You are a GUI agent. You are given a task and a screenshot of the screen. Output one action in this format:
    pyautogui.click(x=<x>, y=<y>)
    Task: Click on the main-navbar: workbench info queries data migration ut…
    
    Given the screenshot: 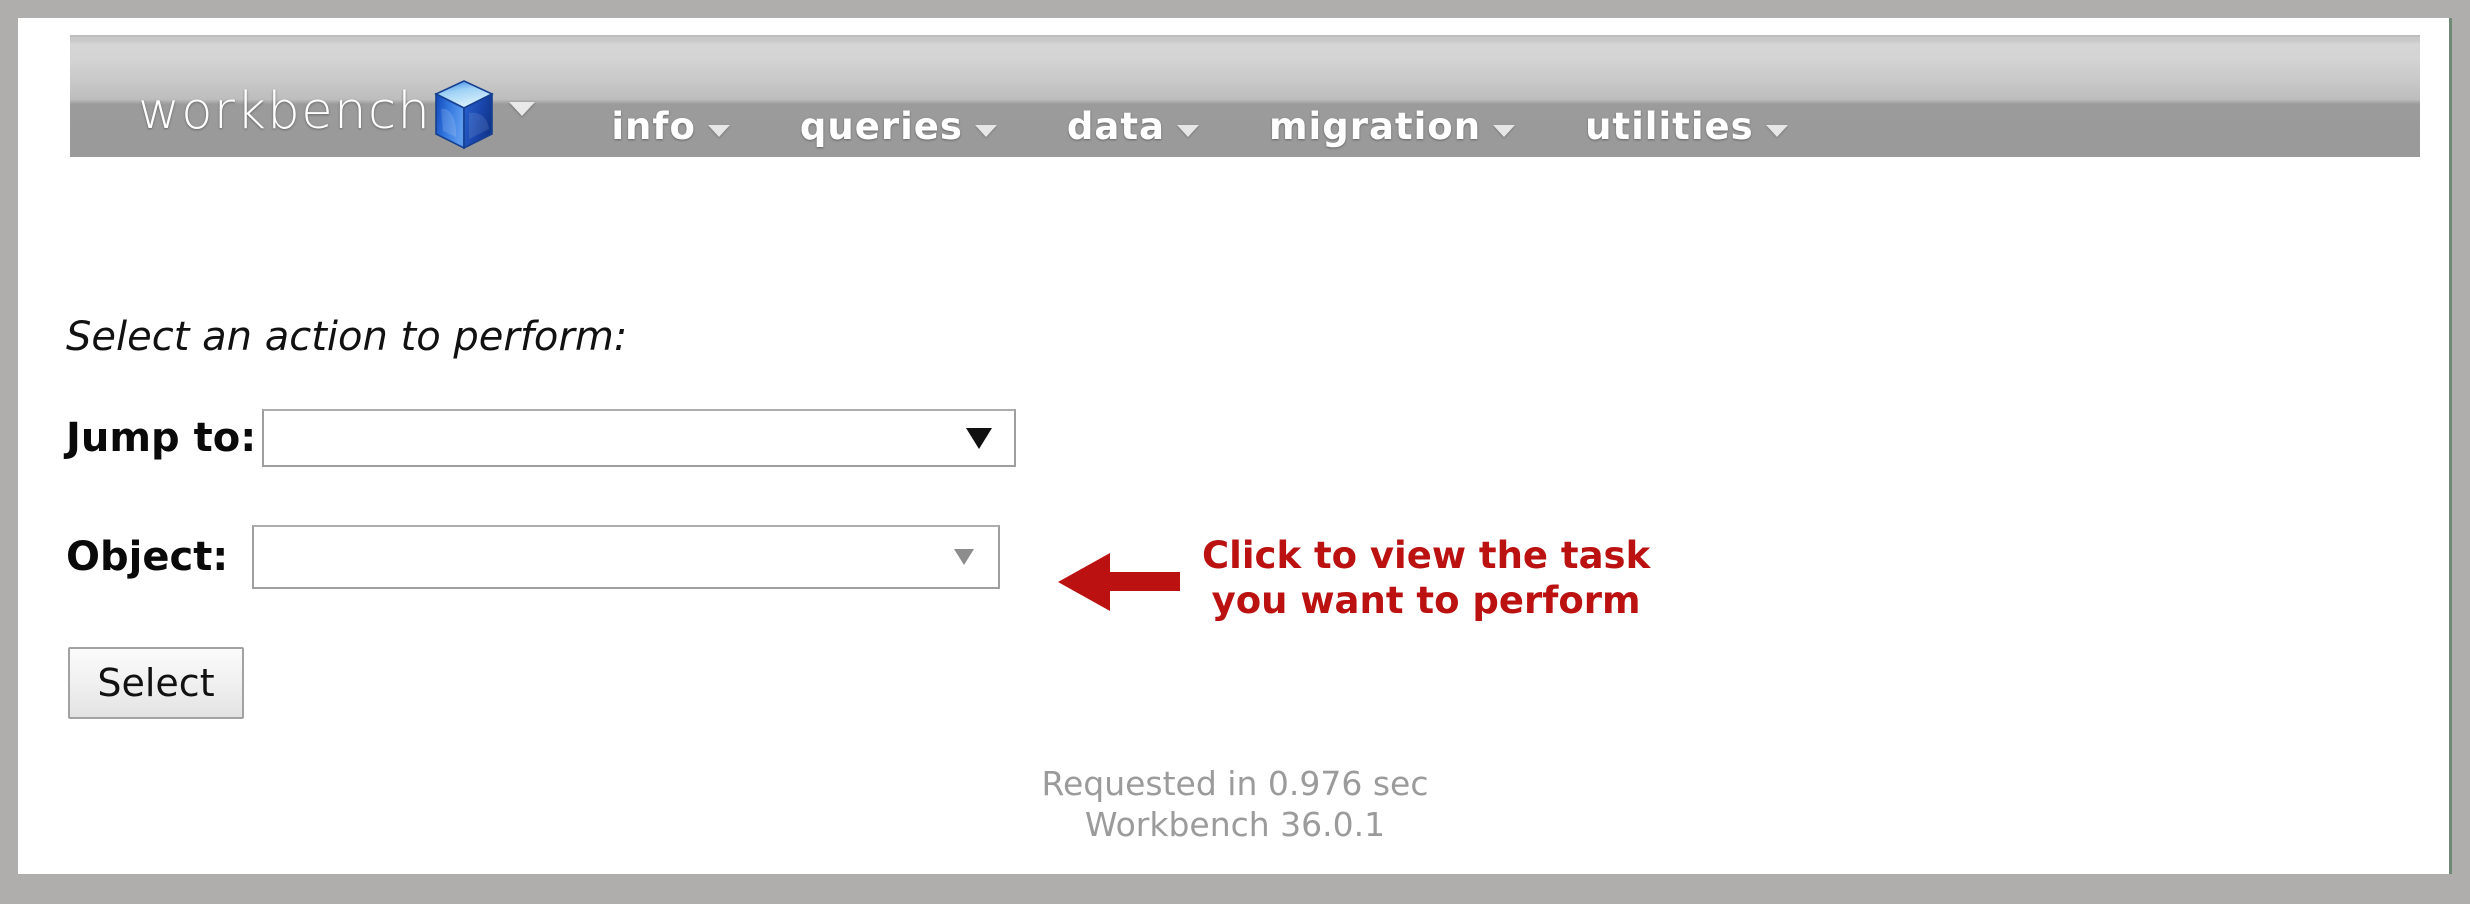 What is the action you would take?
    pyautogui.click(x=1245, y=96)
    